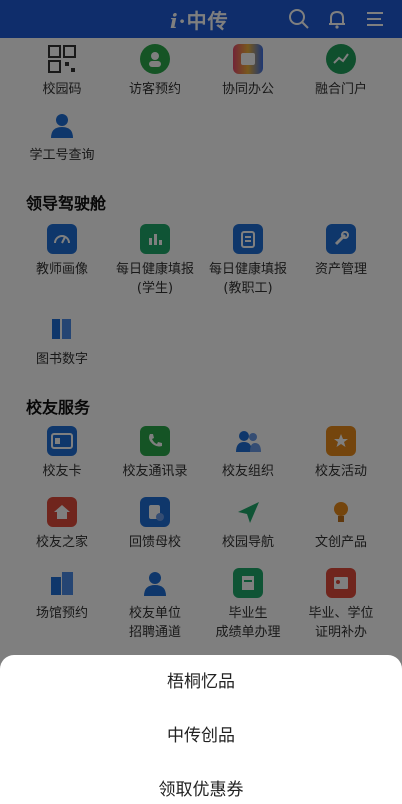 This screenshot has height=804, width=402. What do you see at coordinates (201, 790) in the screenshot?
I see `sheet-item-coupon: 领取优惠券` at bounding box center [201, 790].